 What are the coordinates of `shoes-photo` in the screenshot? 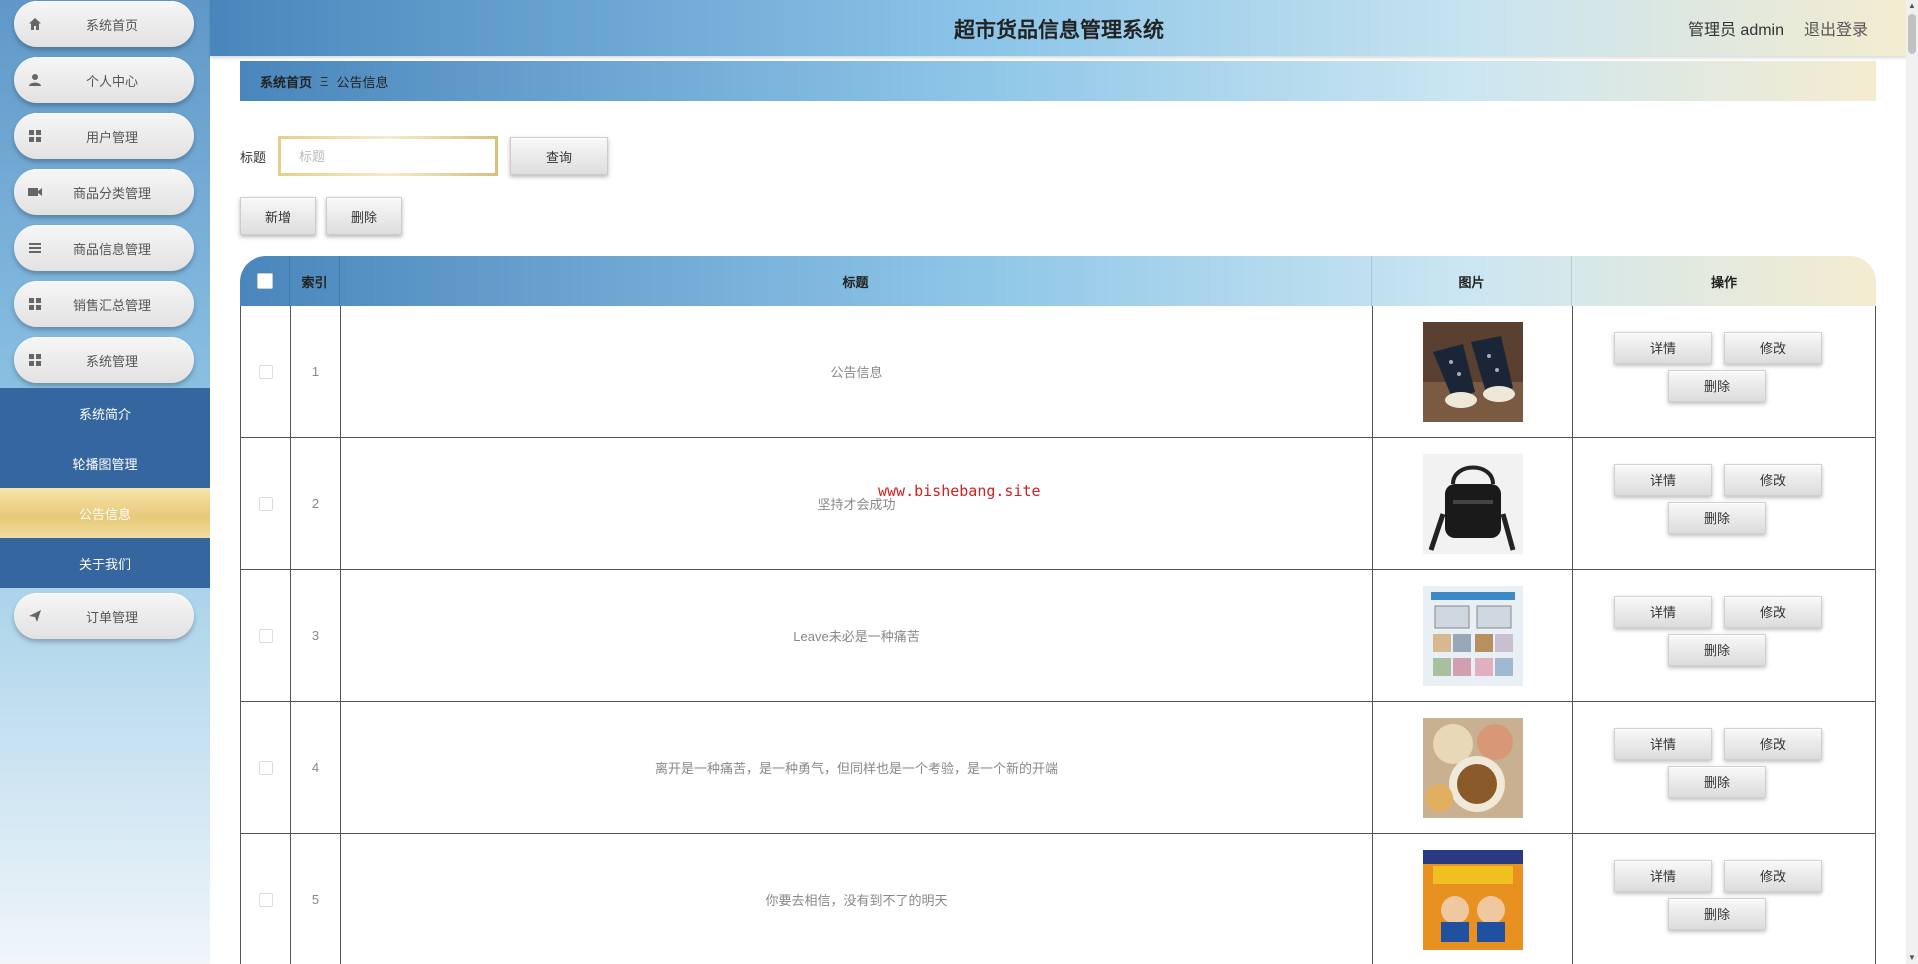 It's located at (1472, 371).